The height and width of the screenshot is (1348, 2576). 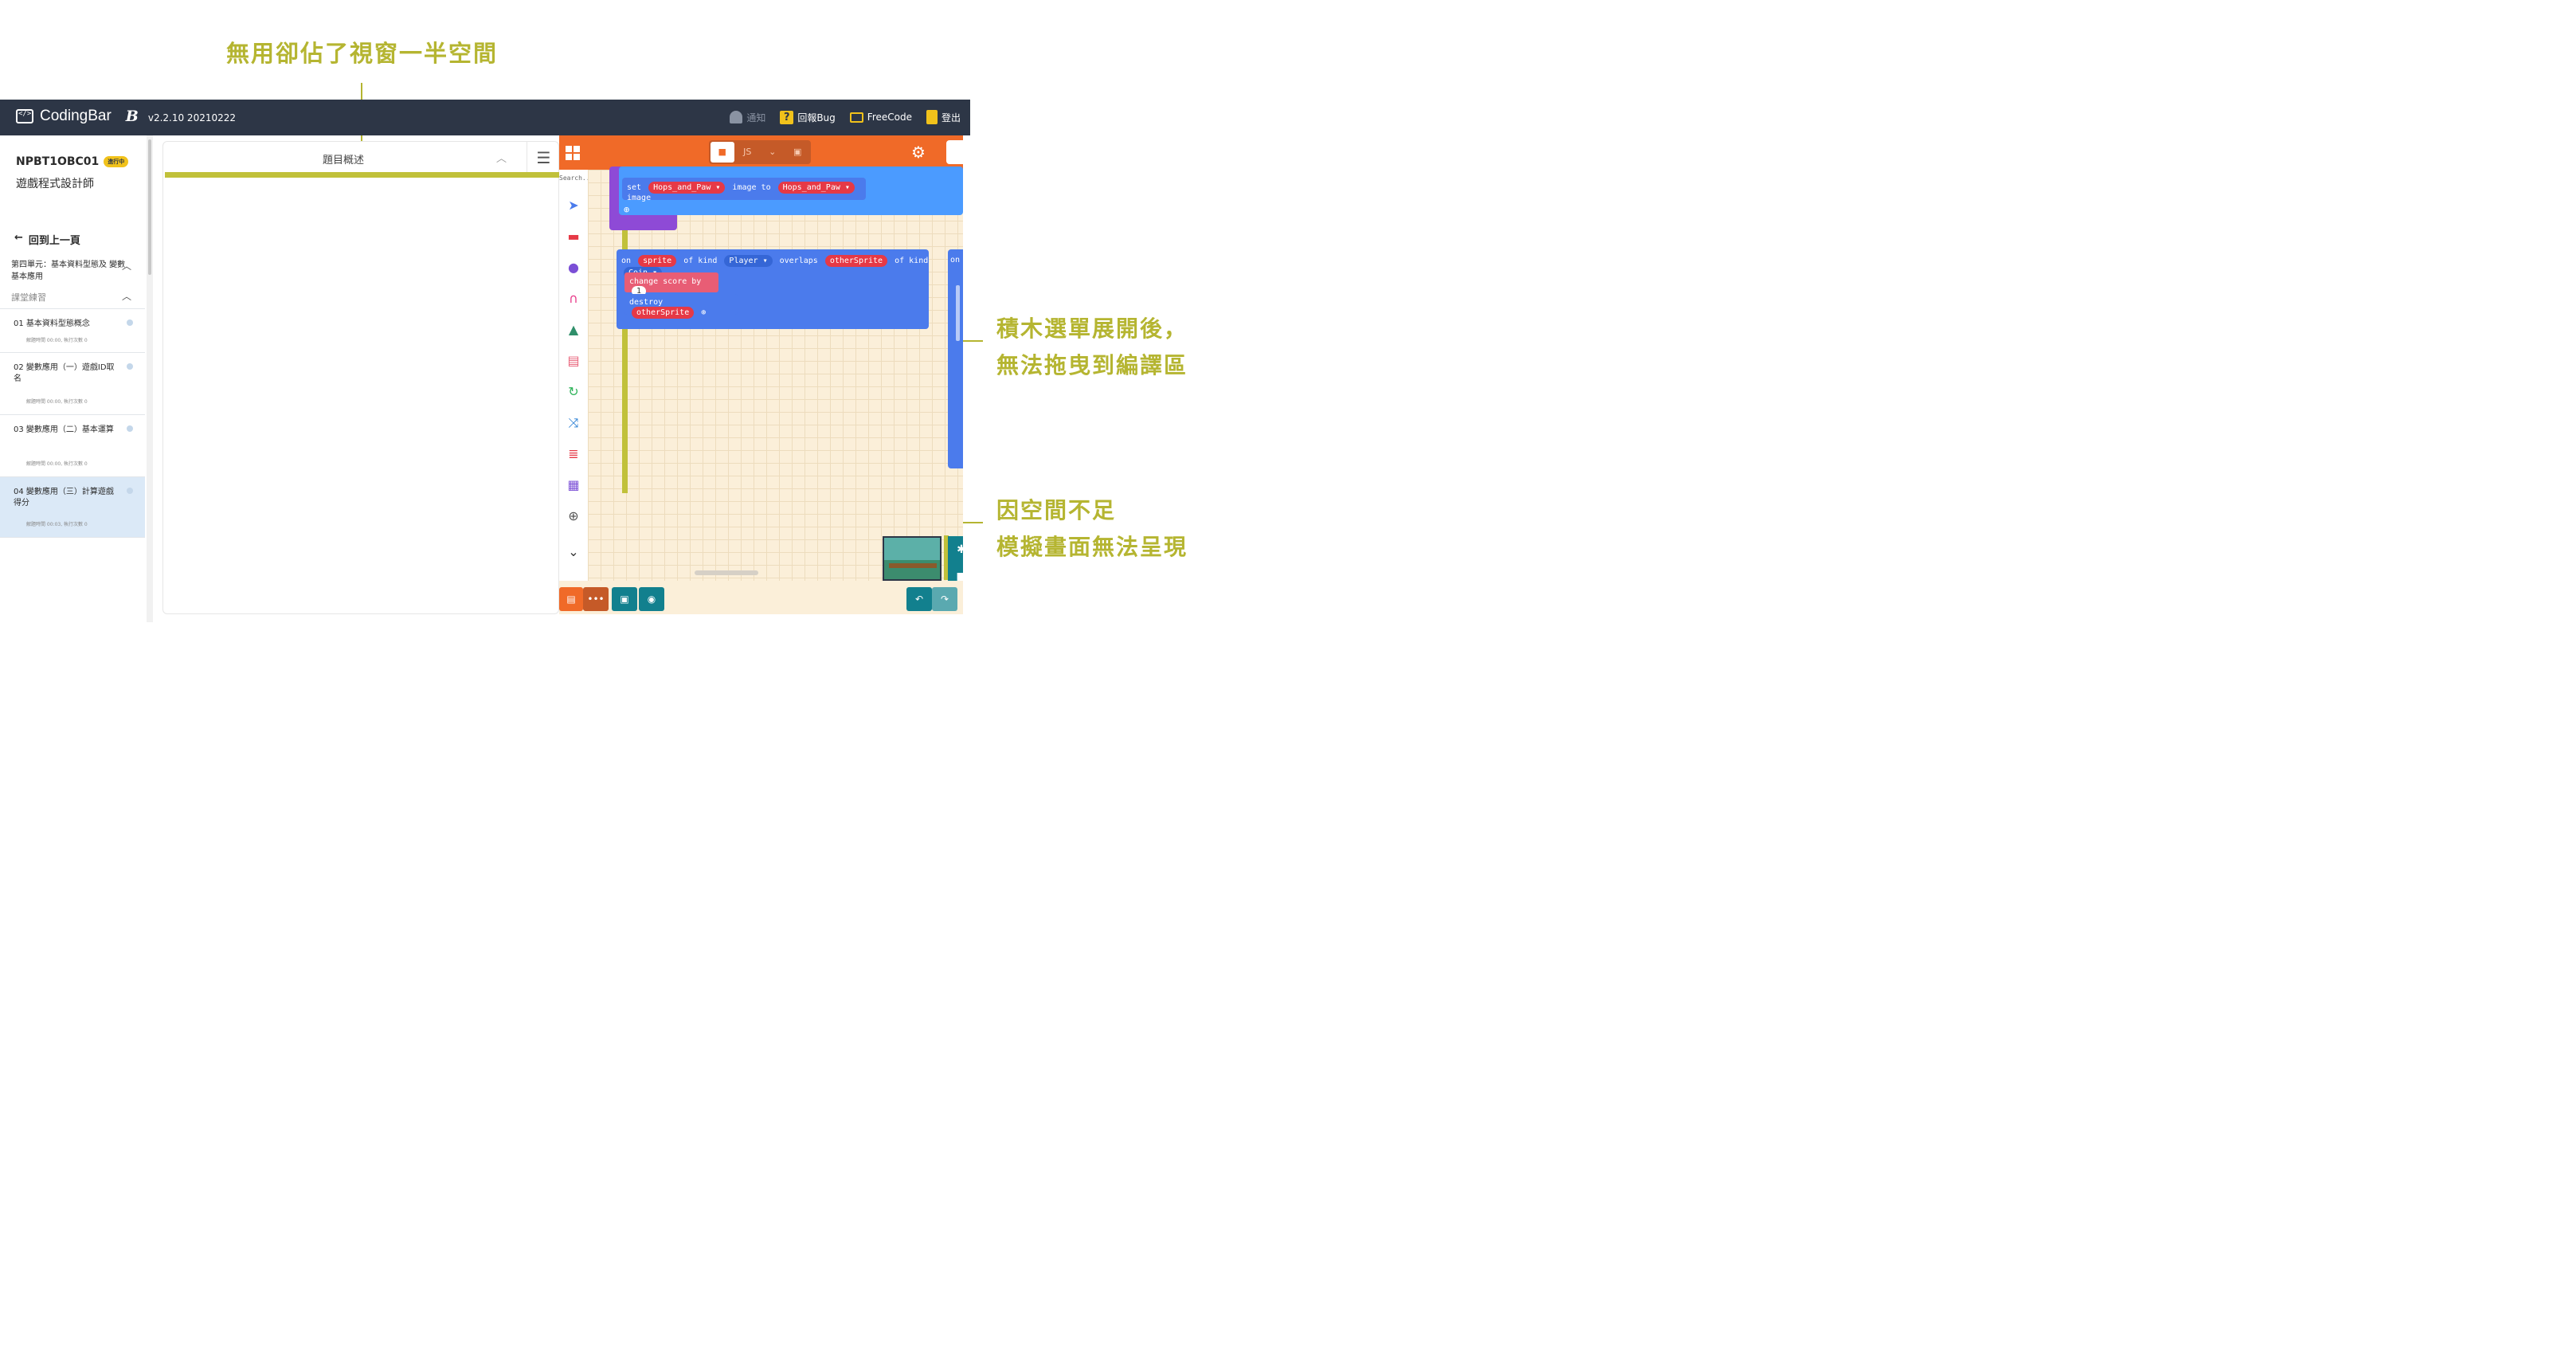 I want to click on github-icon: ◉, so click(x=651, y=599).